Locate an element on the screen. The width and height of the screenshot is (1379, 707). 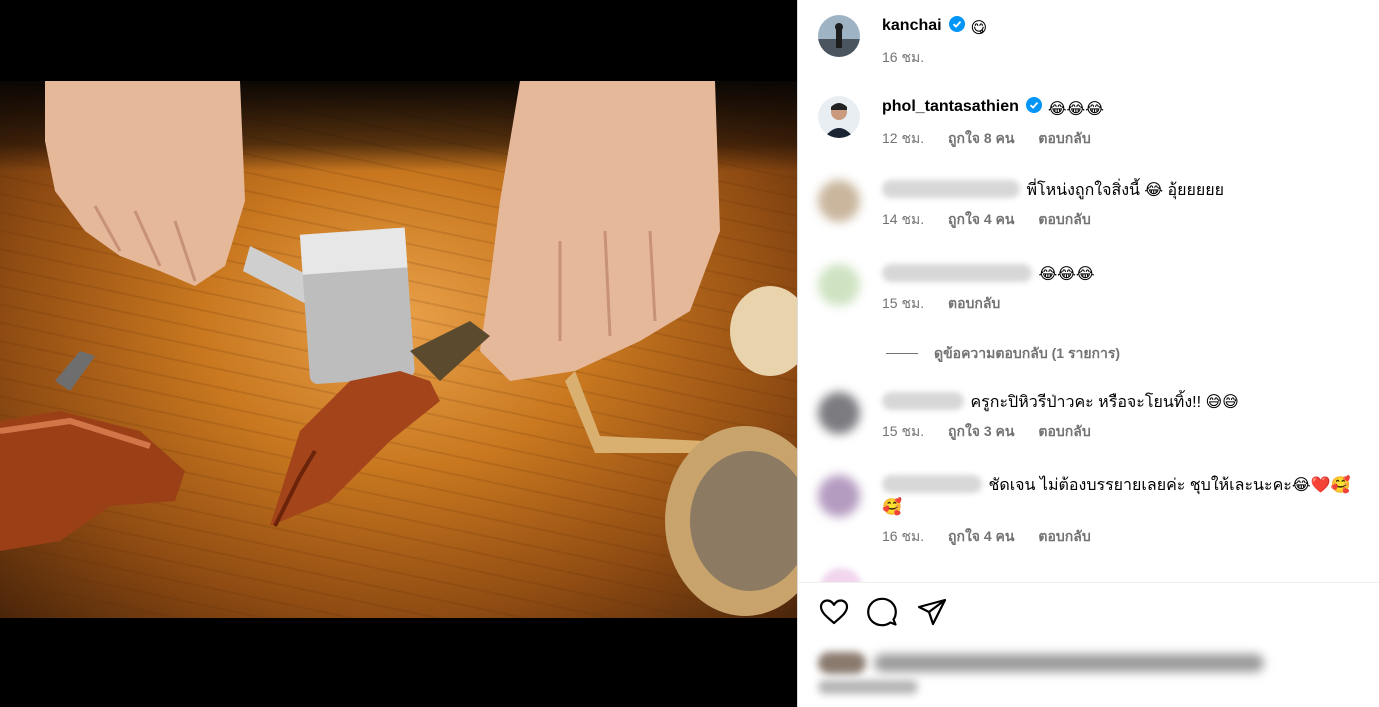
author-username: kanchai is located at coordinates (912, 25).